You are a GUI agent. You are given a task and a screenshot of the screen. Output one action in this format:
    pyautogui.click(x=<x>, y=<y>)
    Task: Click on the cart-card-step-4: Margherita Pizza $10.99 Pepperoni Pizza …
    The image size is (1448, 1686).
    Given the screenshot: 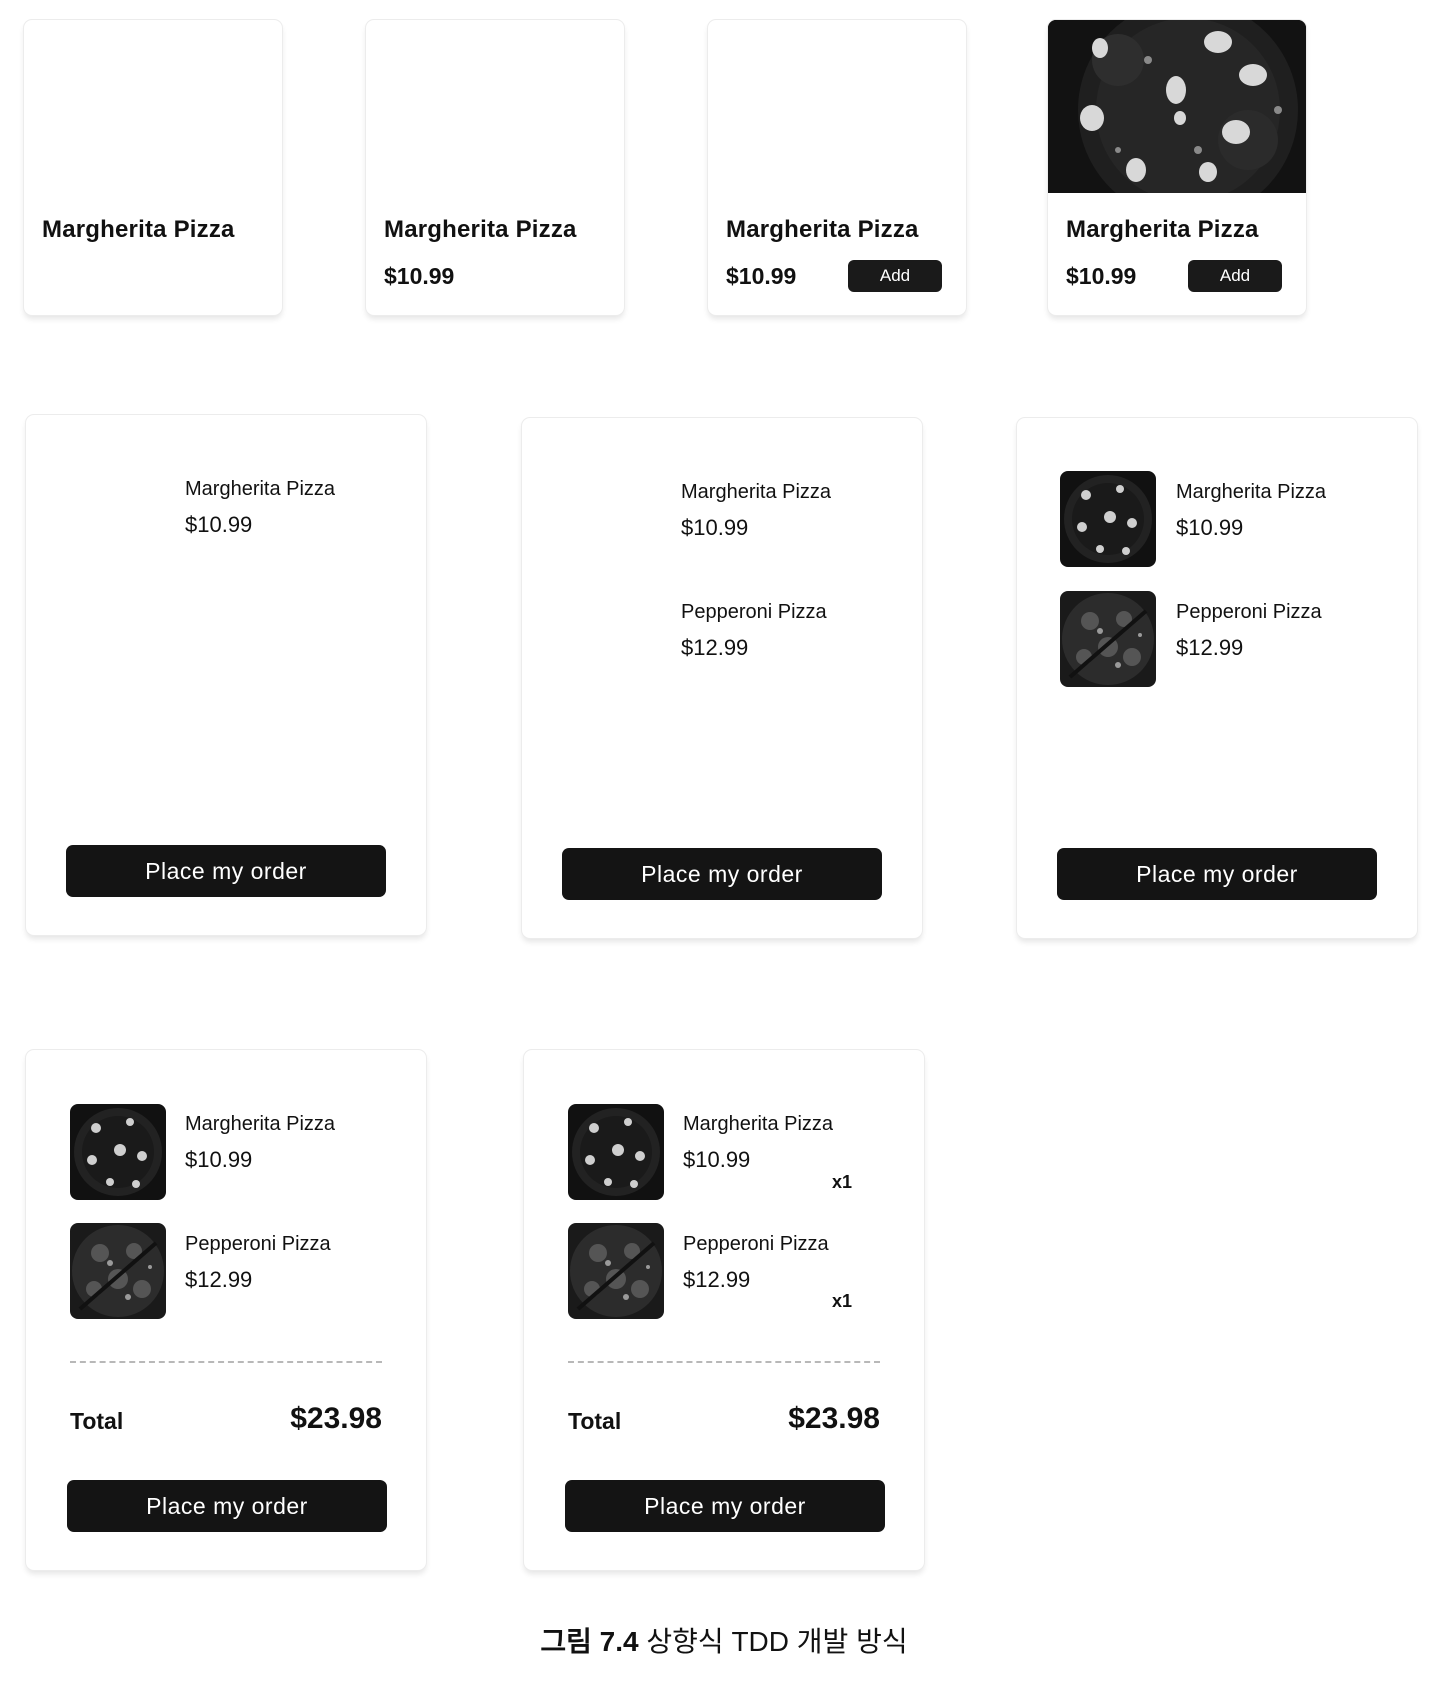 What is the action you would take?
    pyautogui.click(x=226, y=1310)
    